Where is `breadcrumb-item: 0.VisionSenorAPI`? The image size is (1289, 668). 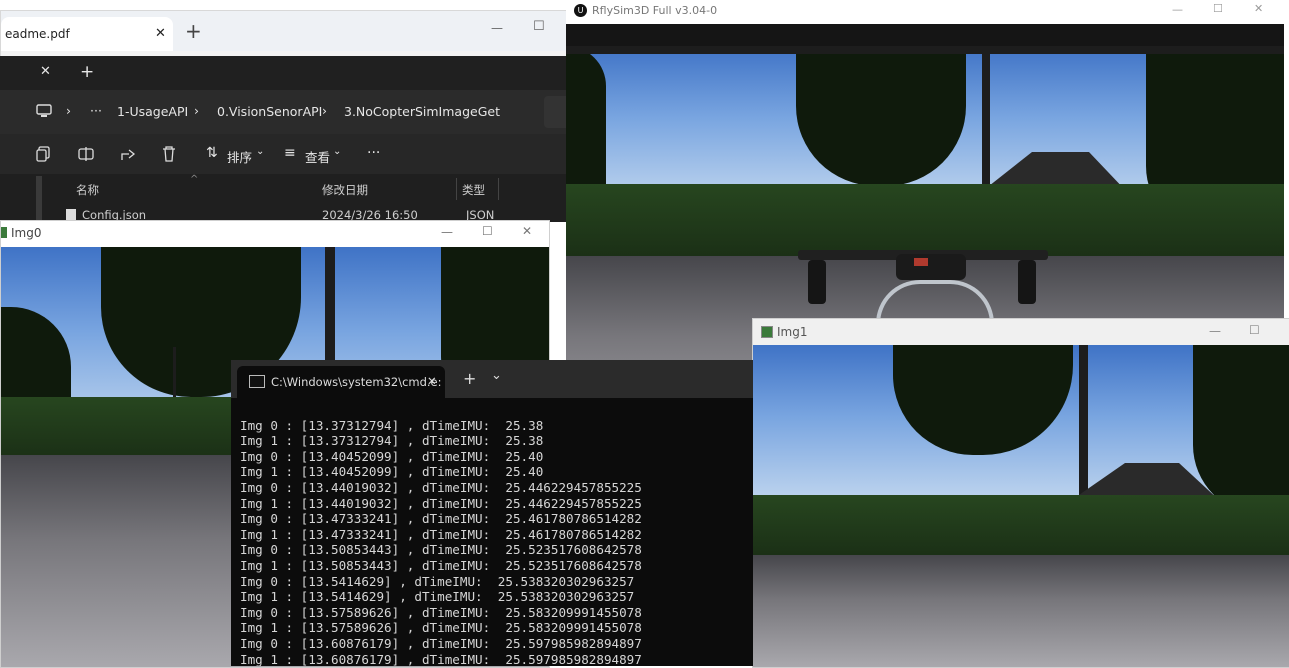
breadcrumb-item: 0.VisionSenorAPI is located at coordinates (269, 111).